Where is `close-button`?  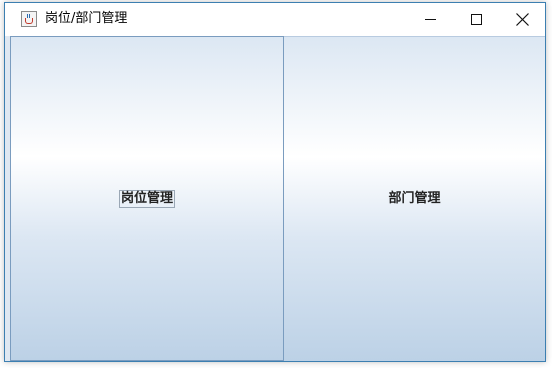 close-button is located at coordinates (522, 19).